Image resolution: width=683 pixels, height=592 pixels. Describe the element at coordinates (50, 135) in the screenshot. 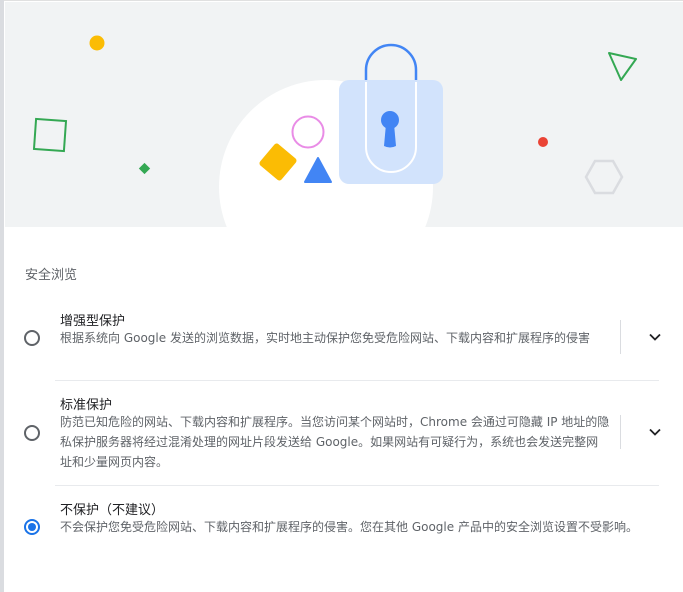

I see `illustration-green-square` at that location.